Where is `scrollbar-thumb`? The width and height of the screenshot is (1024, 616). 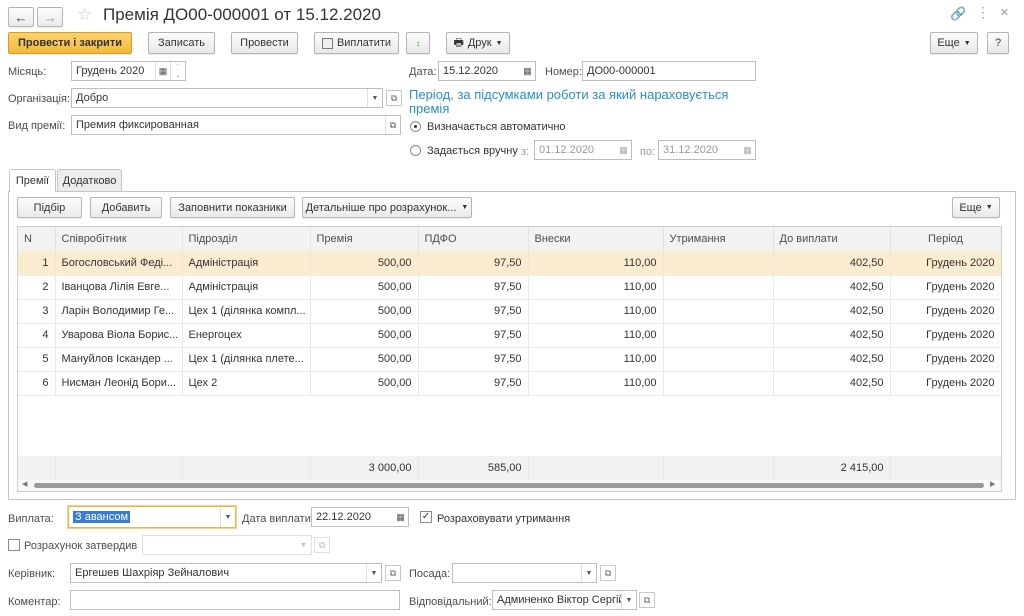
scrollbar-thumb is located at coordinates (509, 485).